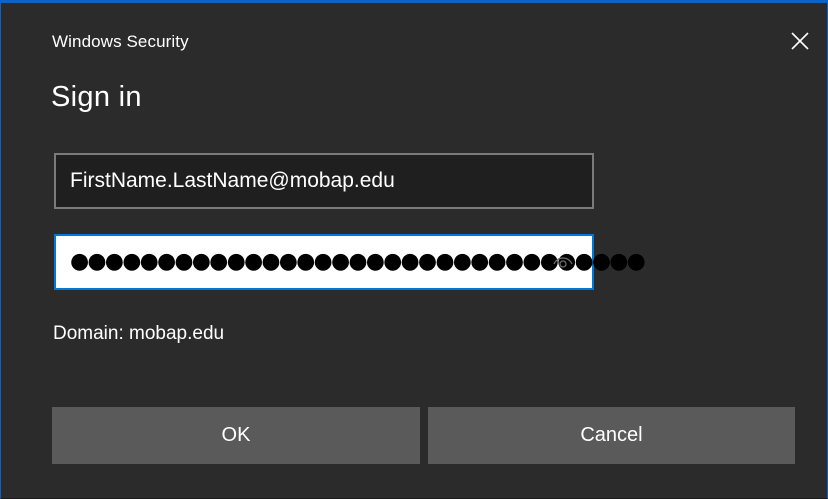 The width and height of the screenshot is (828, 499). I want to click on cancel-button: Cancel, so click(611, 435).